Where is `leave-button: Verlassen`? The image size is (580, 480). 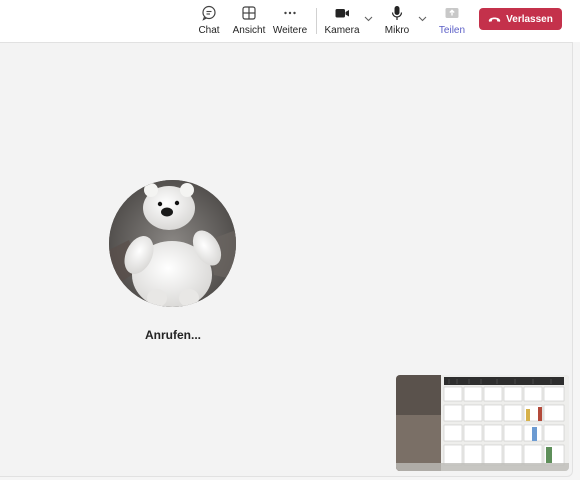
leave-button: Verlassen is located at coordinates (520, 19).